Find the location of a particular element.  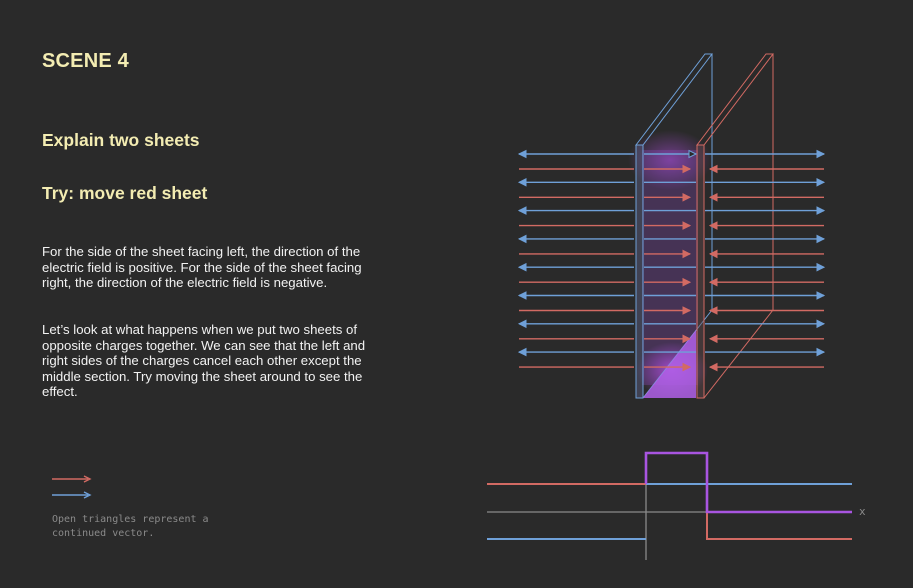

scene-title: SCENE 4 is located at coordinates (85, 61).